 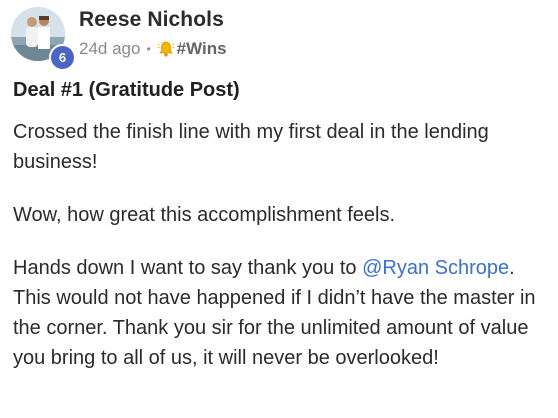 What do you see at coordinates (166, 49) in the screenshot?
I see `bell-icon` at bounding box center [166, 49].